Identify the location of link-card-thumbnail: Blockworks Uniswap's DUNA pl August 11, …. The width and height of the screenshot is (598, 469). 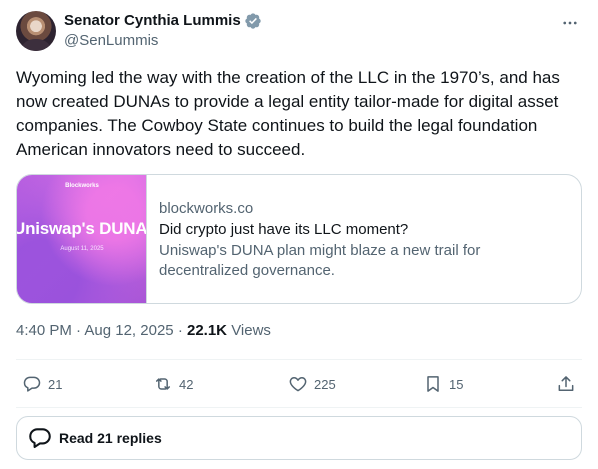
(82, 239).